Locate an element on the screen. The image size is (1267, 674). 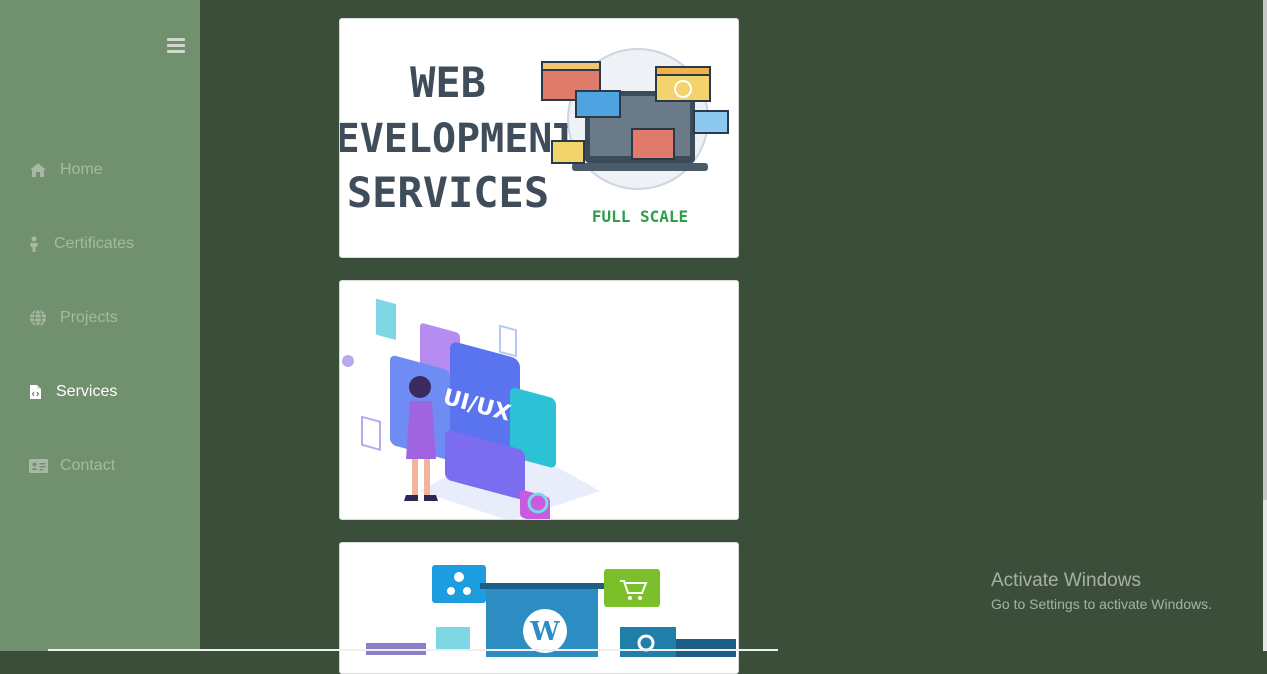
service-card-ui-ux: UI/UX is located at coordinates (539, 400).